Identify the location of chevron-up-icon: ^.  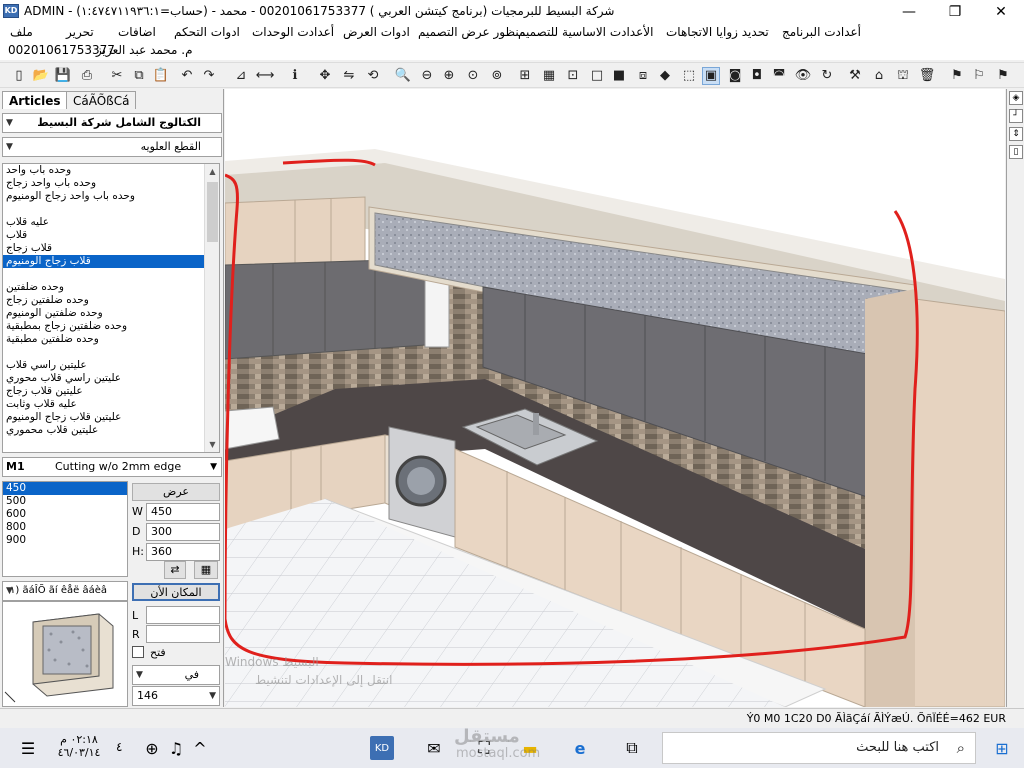
(200, 748).